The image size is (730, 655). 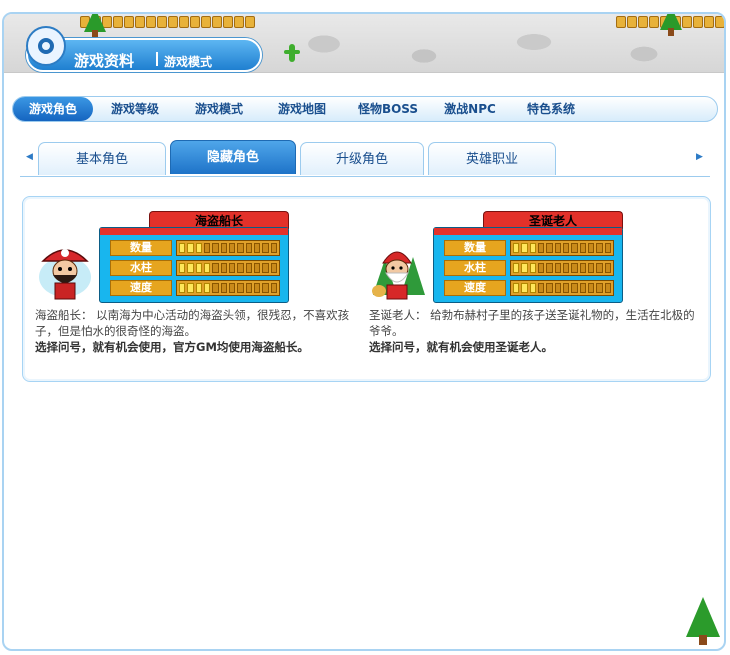 I want to click on tab-hero-classes: 英雄职业, so click(x=492, y=158).